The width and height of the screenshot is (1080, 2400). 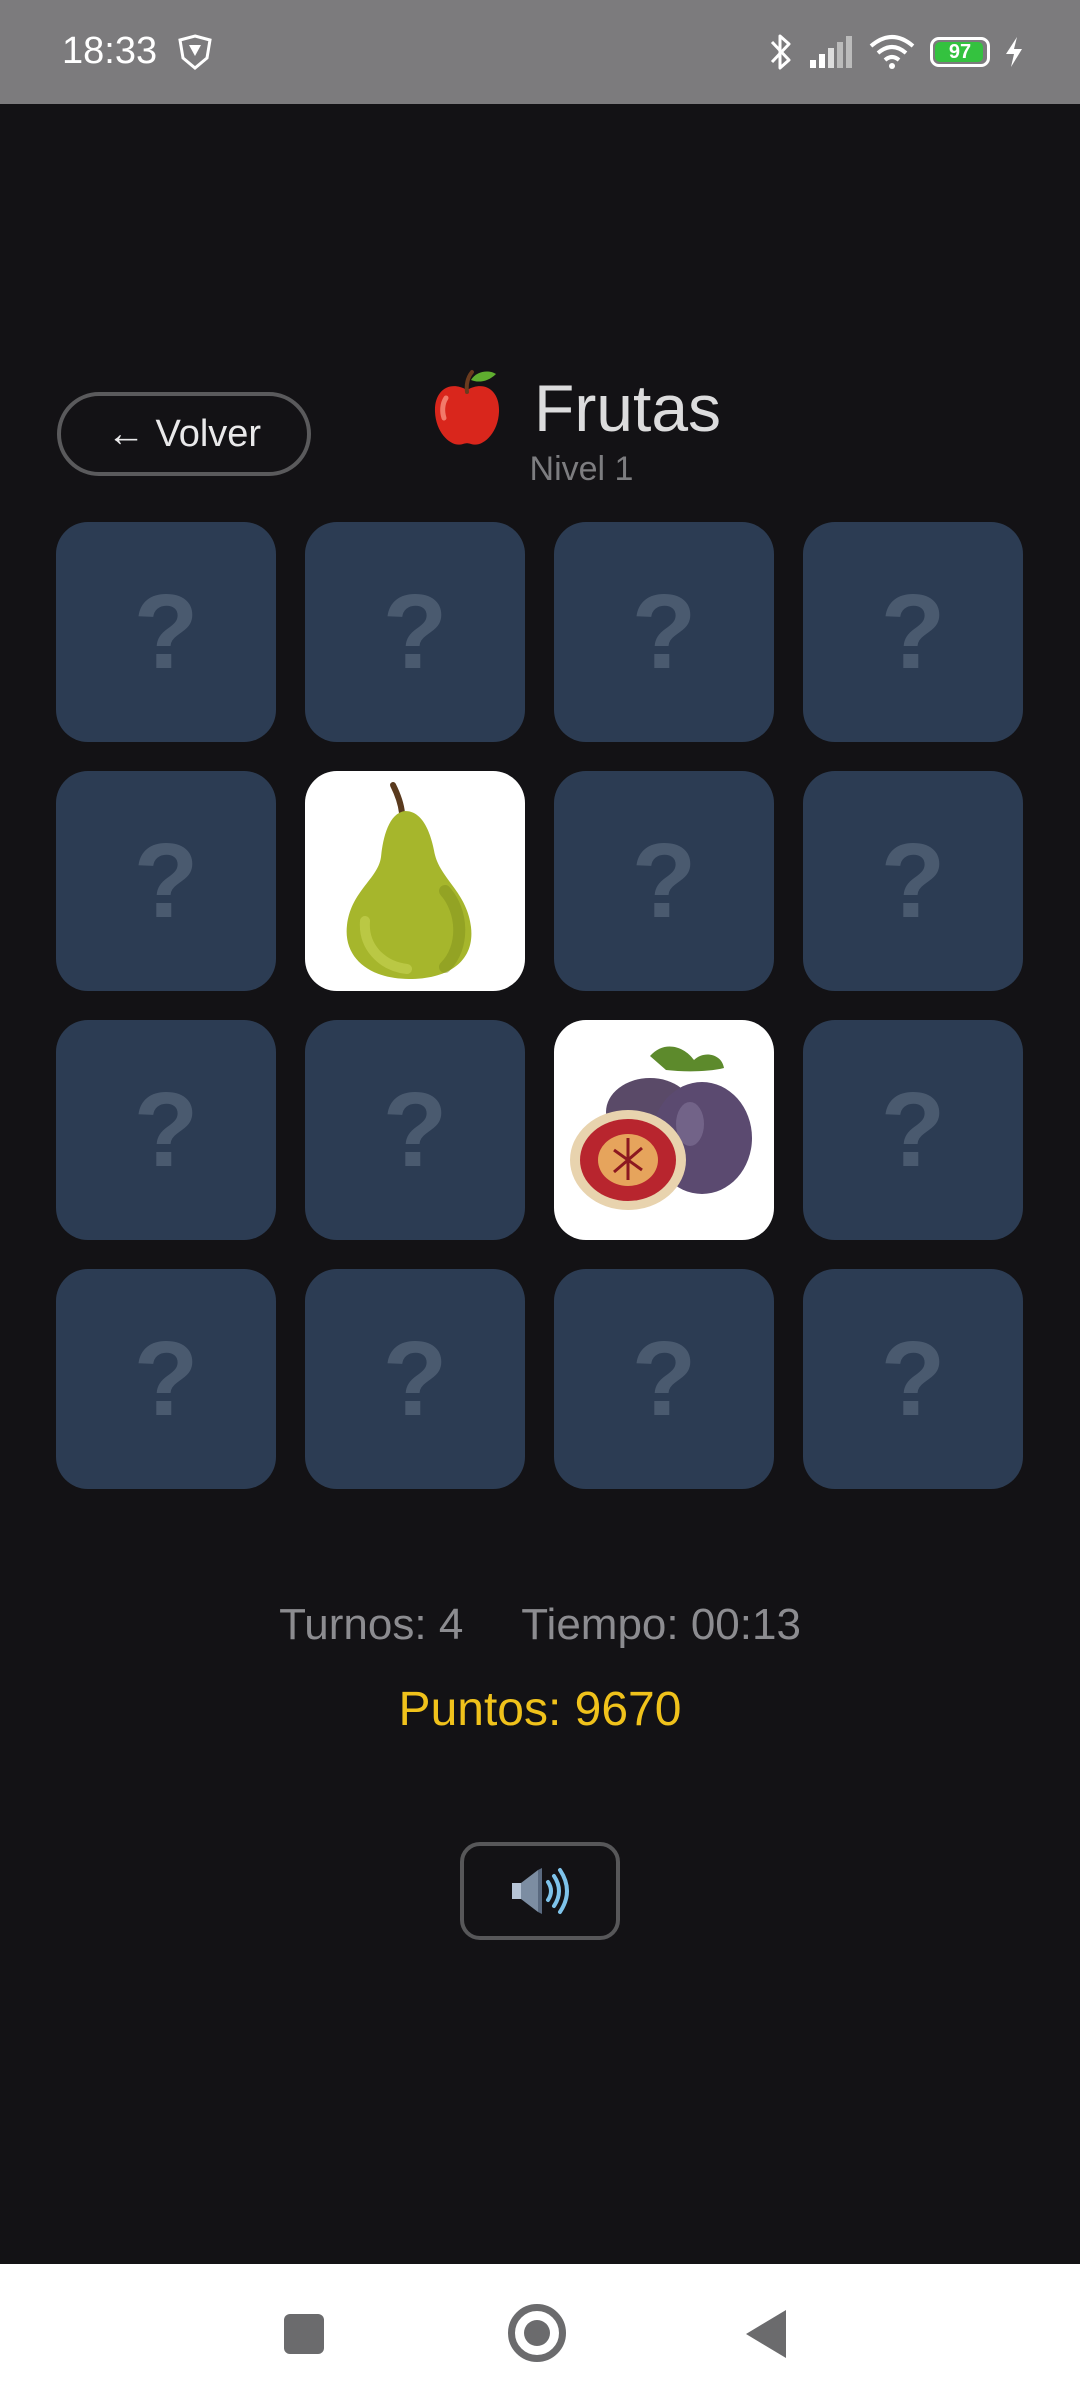 What do you see at coordinates (831, 52) in the screenshot?
I see `cellular-signal-icon` at bounding box center [831, 52].